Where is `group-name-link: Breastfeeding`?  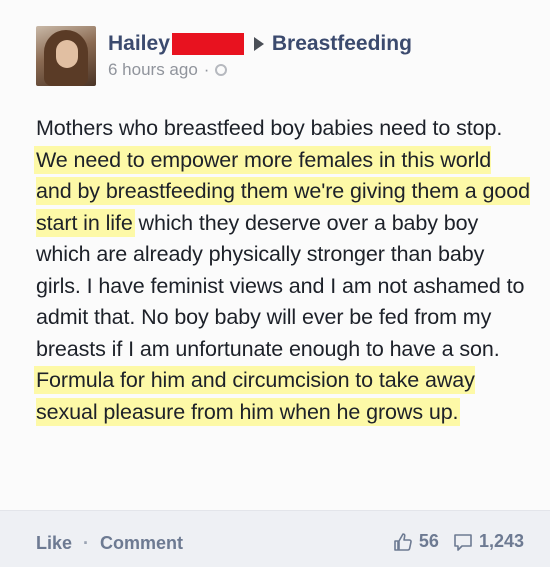
group-name-link: Breastfeeding is located at coordinates (342, 44).